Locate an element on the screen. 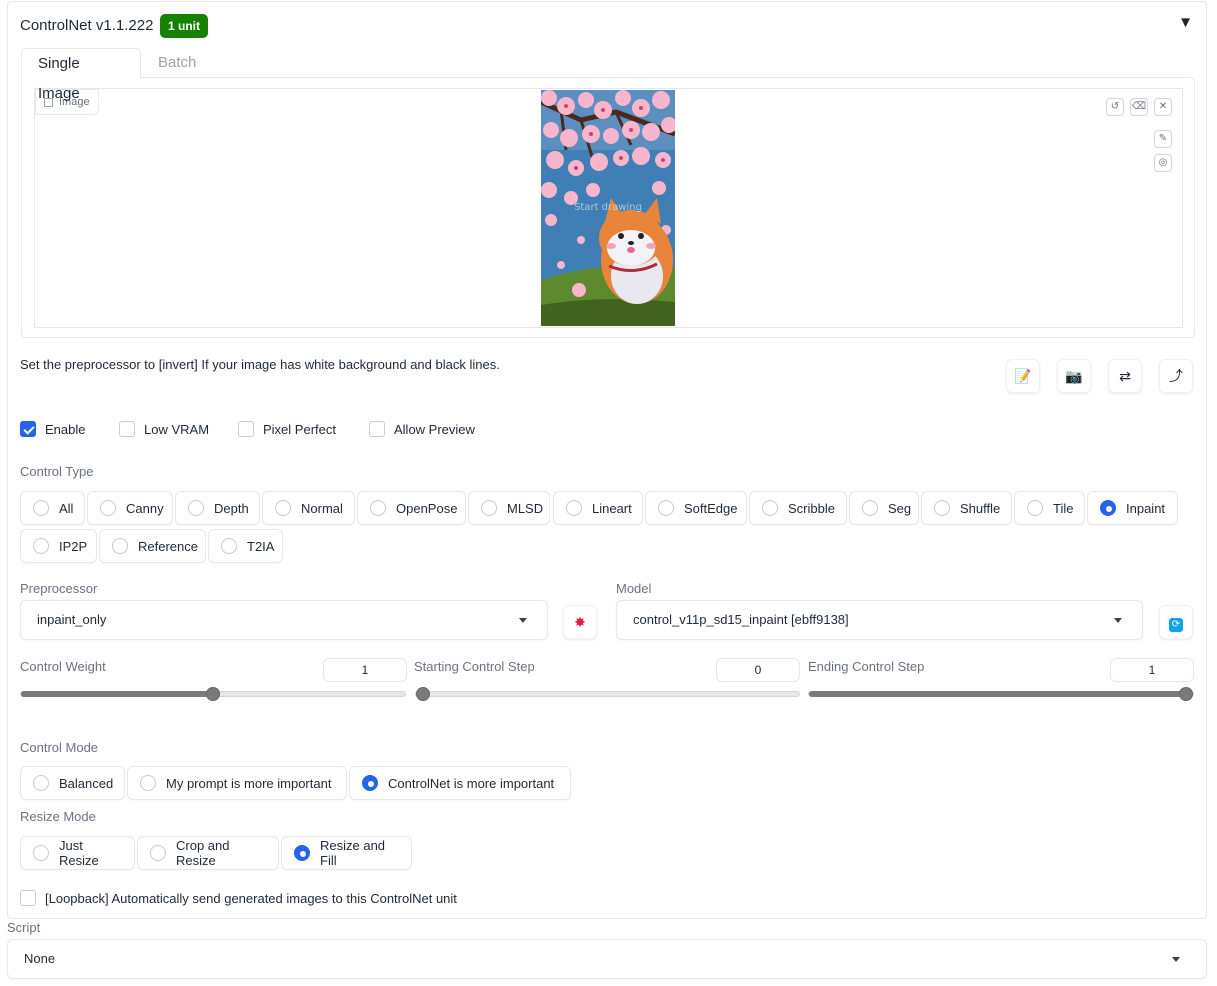 The width and height of the screenshot is (1217, 986). loopback-checkbox-box is located at coordinates (28, 898).